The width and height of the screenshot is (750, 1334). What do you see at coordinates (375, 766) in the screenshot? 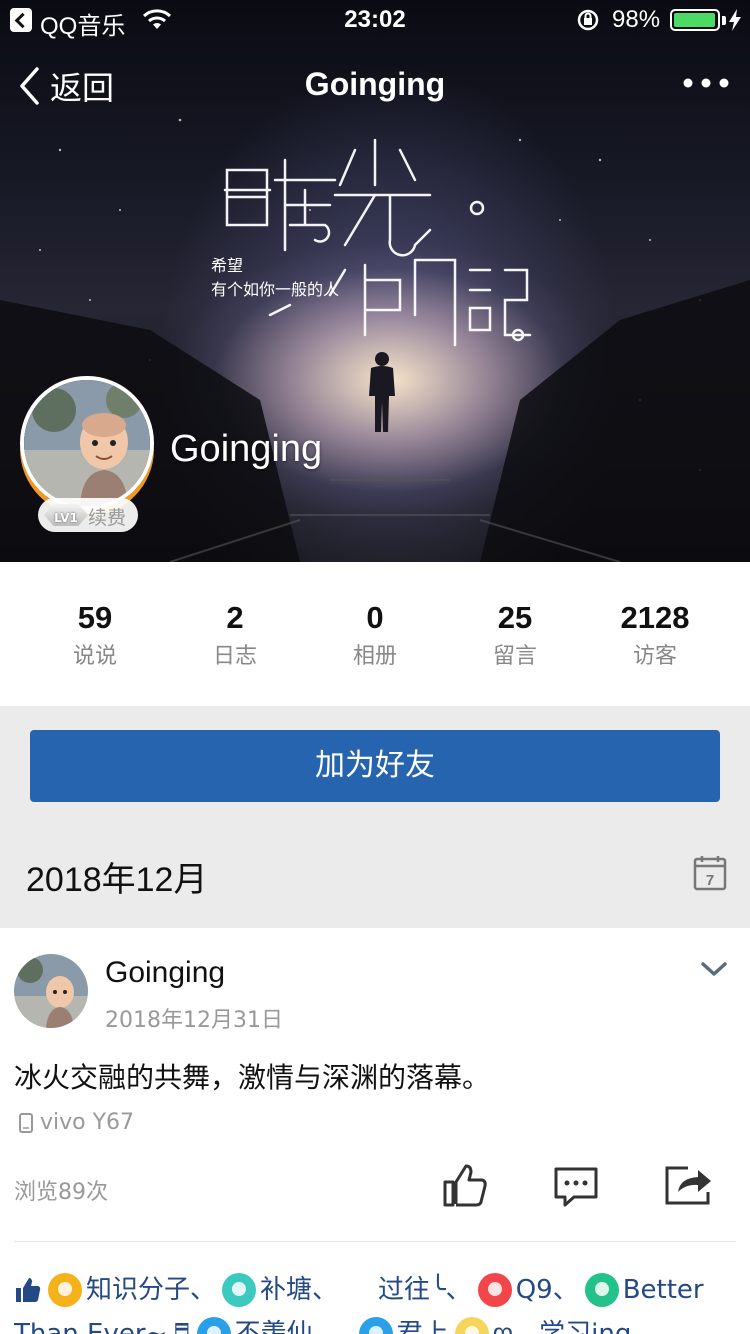
I see `add-friend-button: 加为好友` at bounding box center [375, 766].